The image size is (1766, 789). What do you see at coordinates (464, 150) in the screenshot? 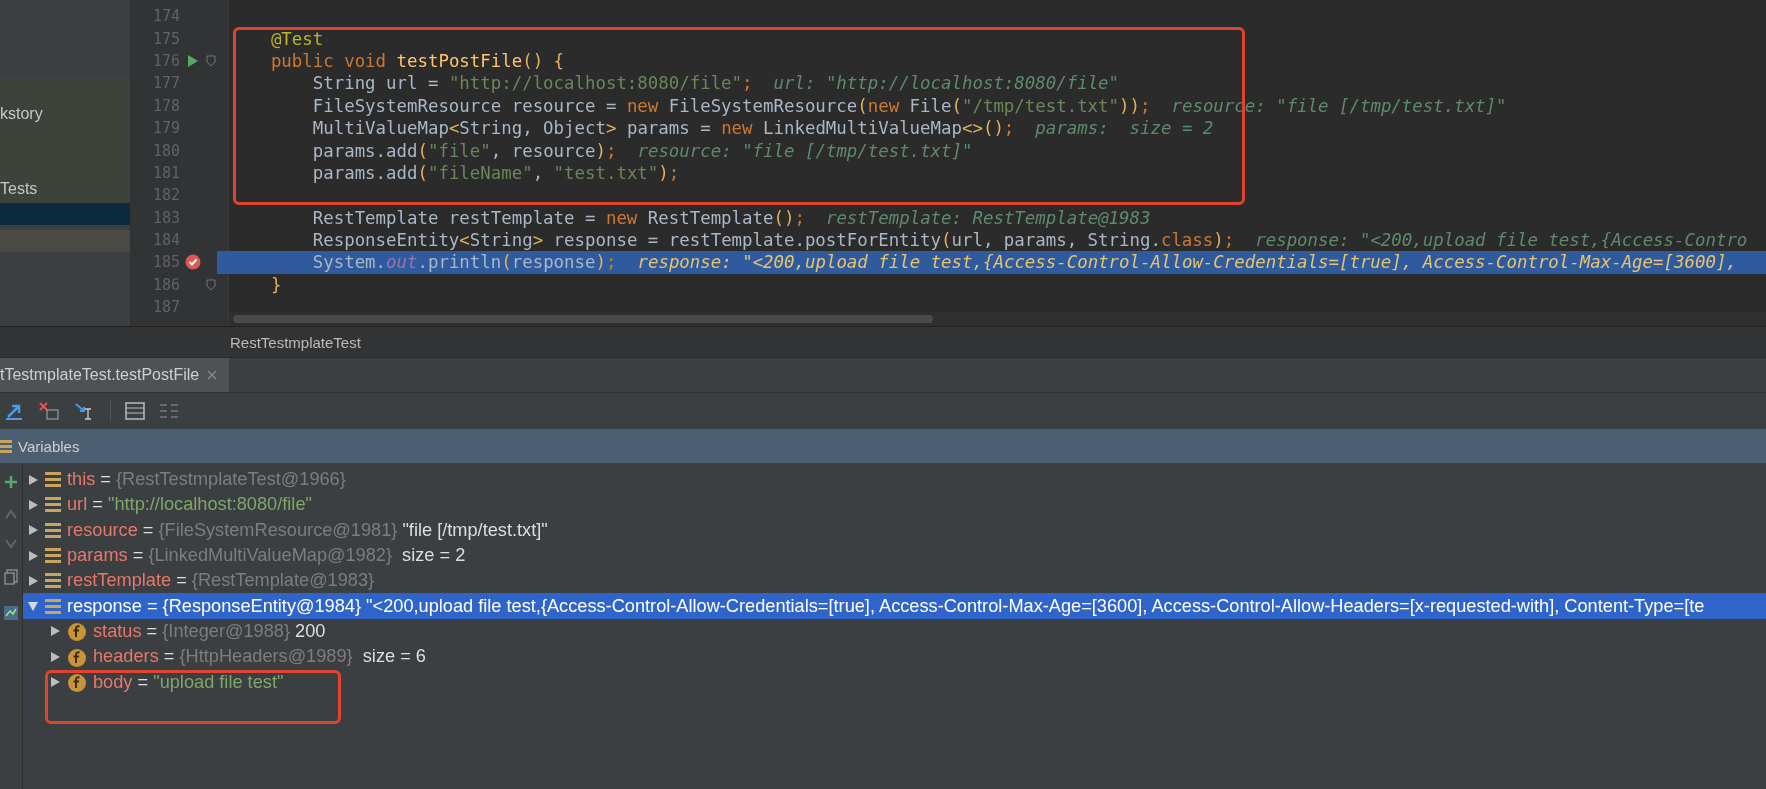
I see `code-line: params.add("file", resource);` at bounding box center [464, 150].